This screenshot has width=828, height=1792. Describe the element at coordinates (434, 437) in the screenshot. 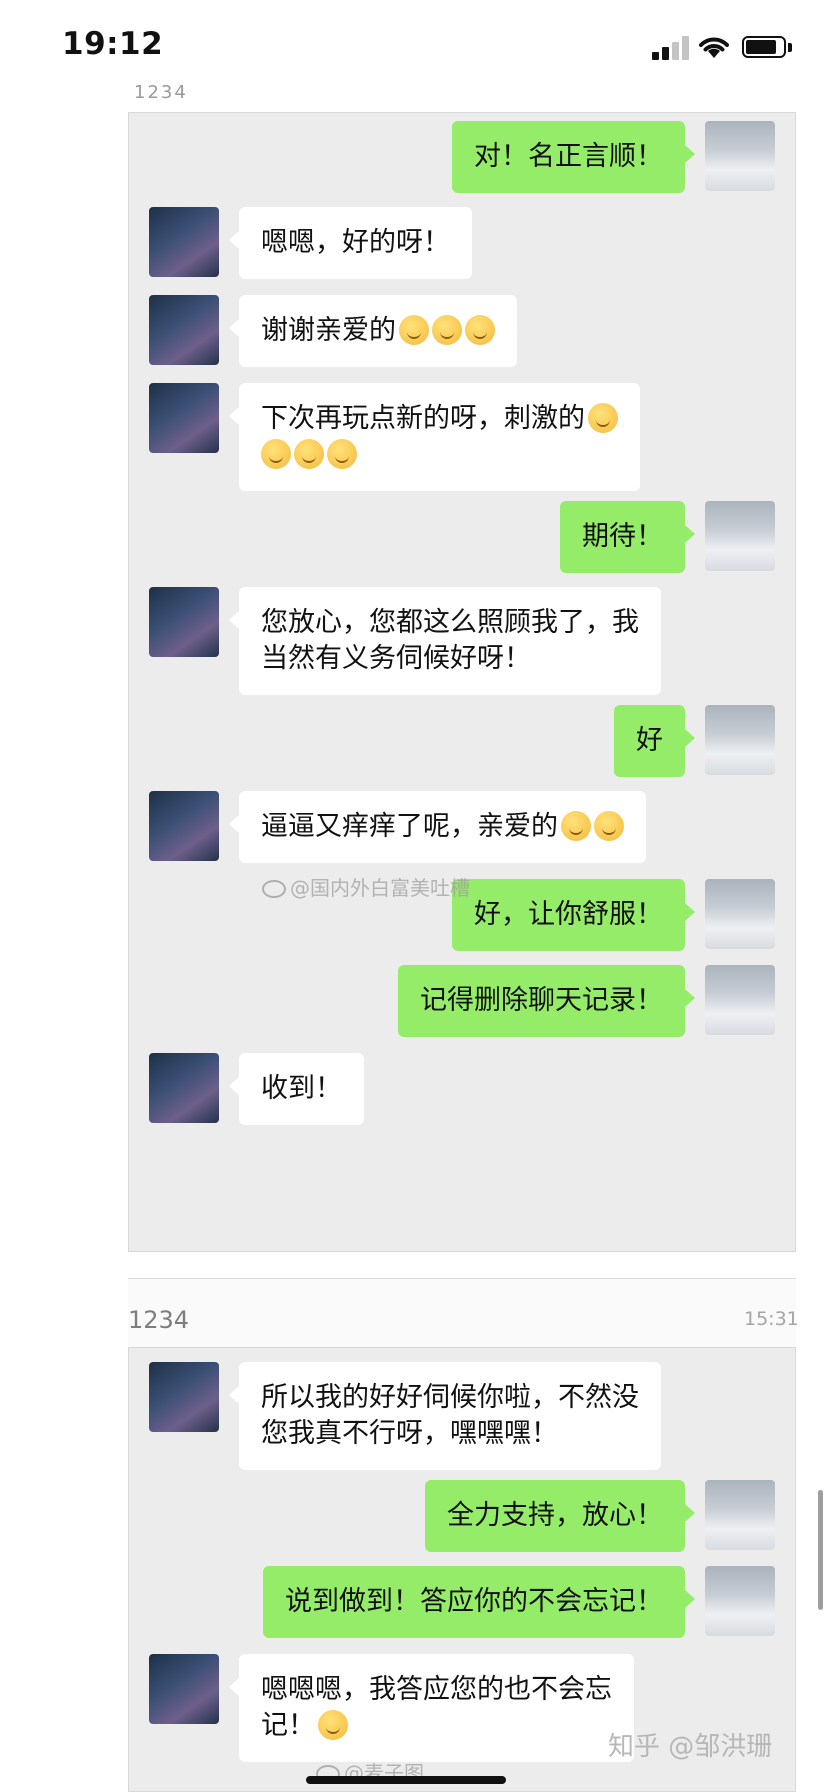

I see `message-bubble-incoming: 下次再玩点新的呀，刺激的` at that location.